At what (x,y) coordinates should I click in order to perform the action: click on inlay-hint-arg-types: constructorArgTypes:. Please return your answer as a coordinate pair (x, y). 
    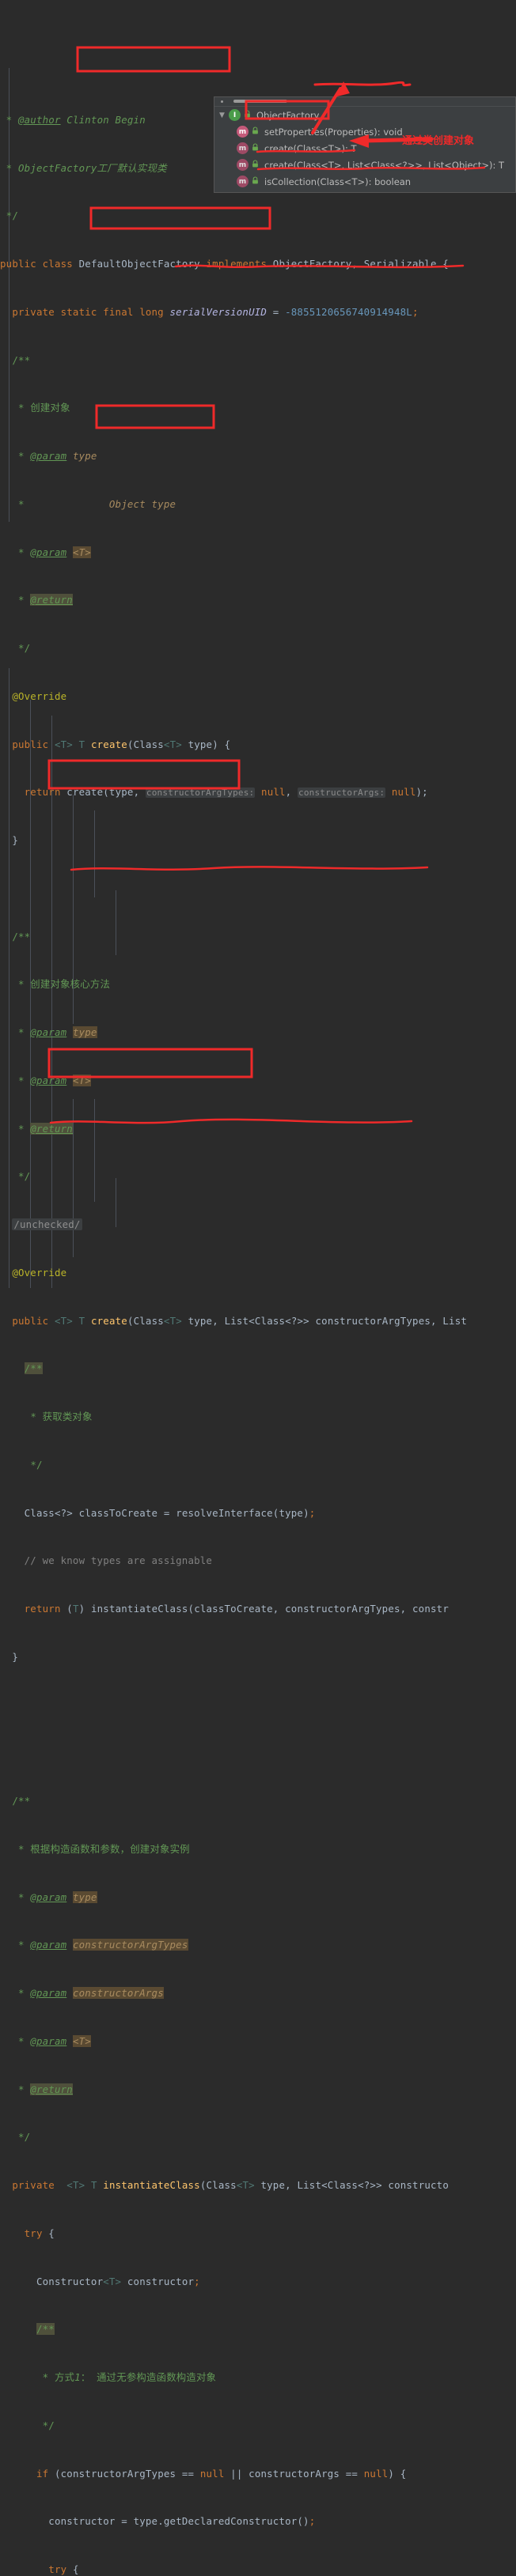
    Looking at the image, I should click on (200, 793).